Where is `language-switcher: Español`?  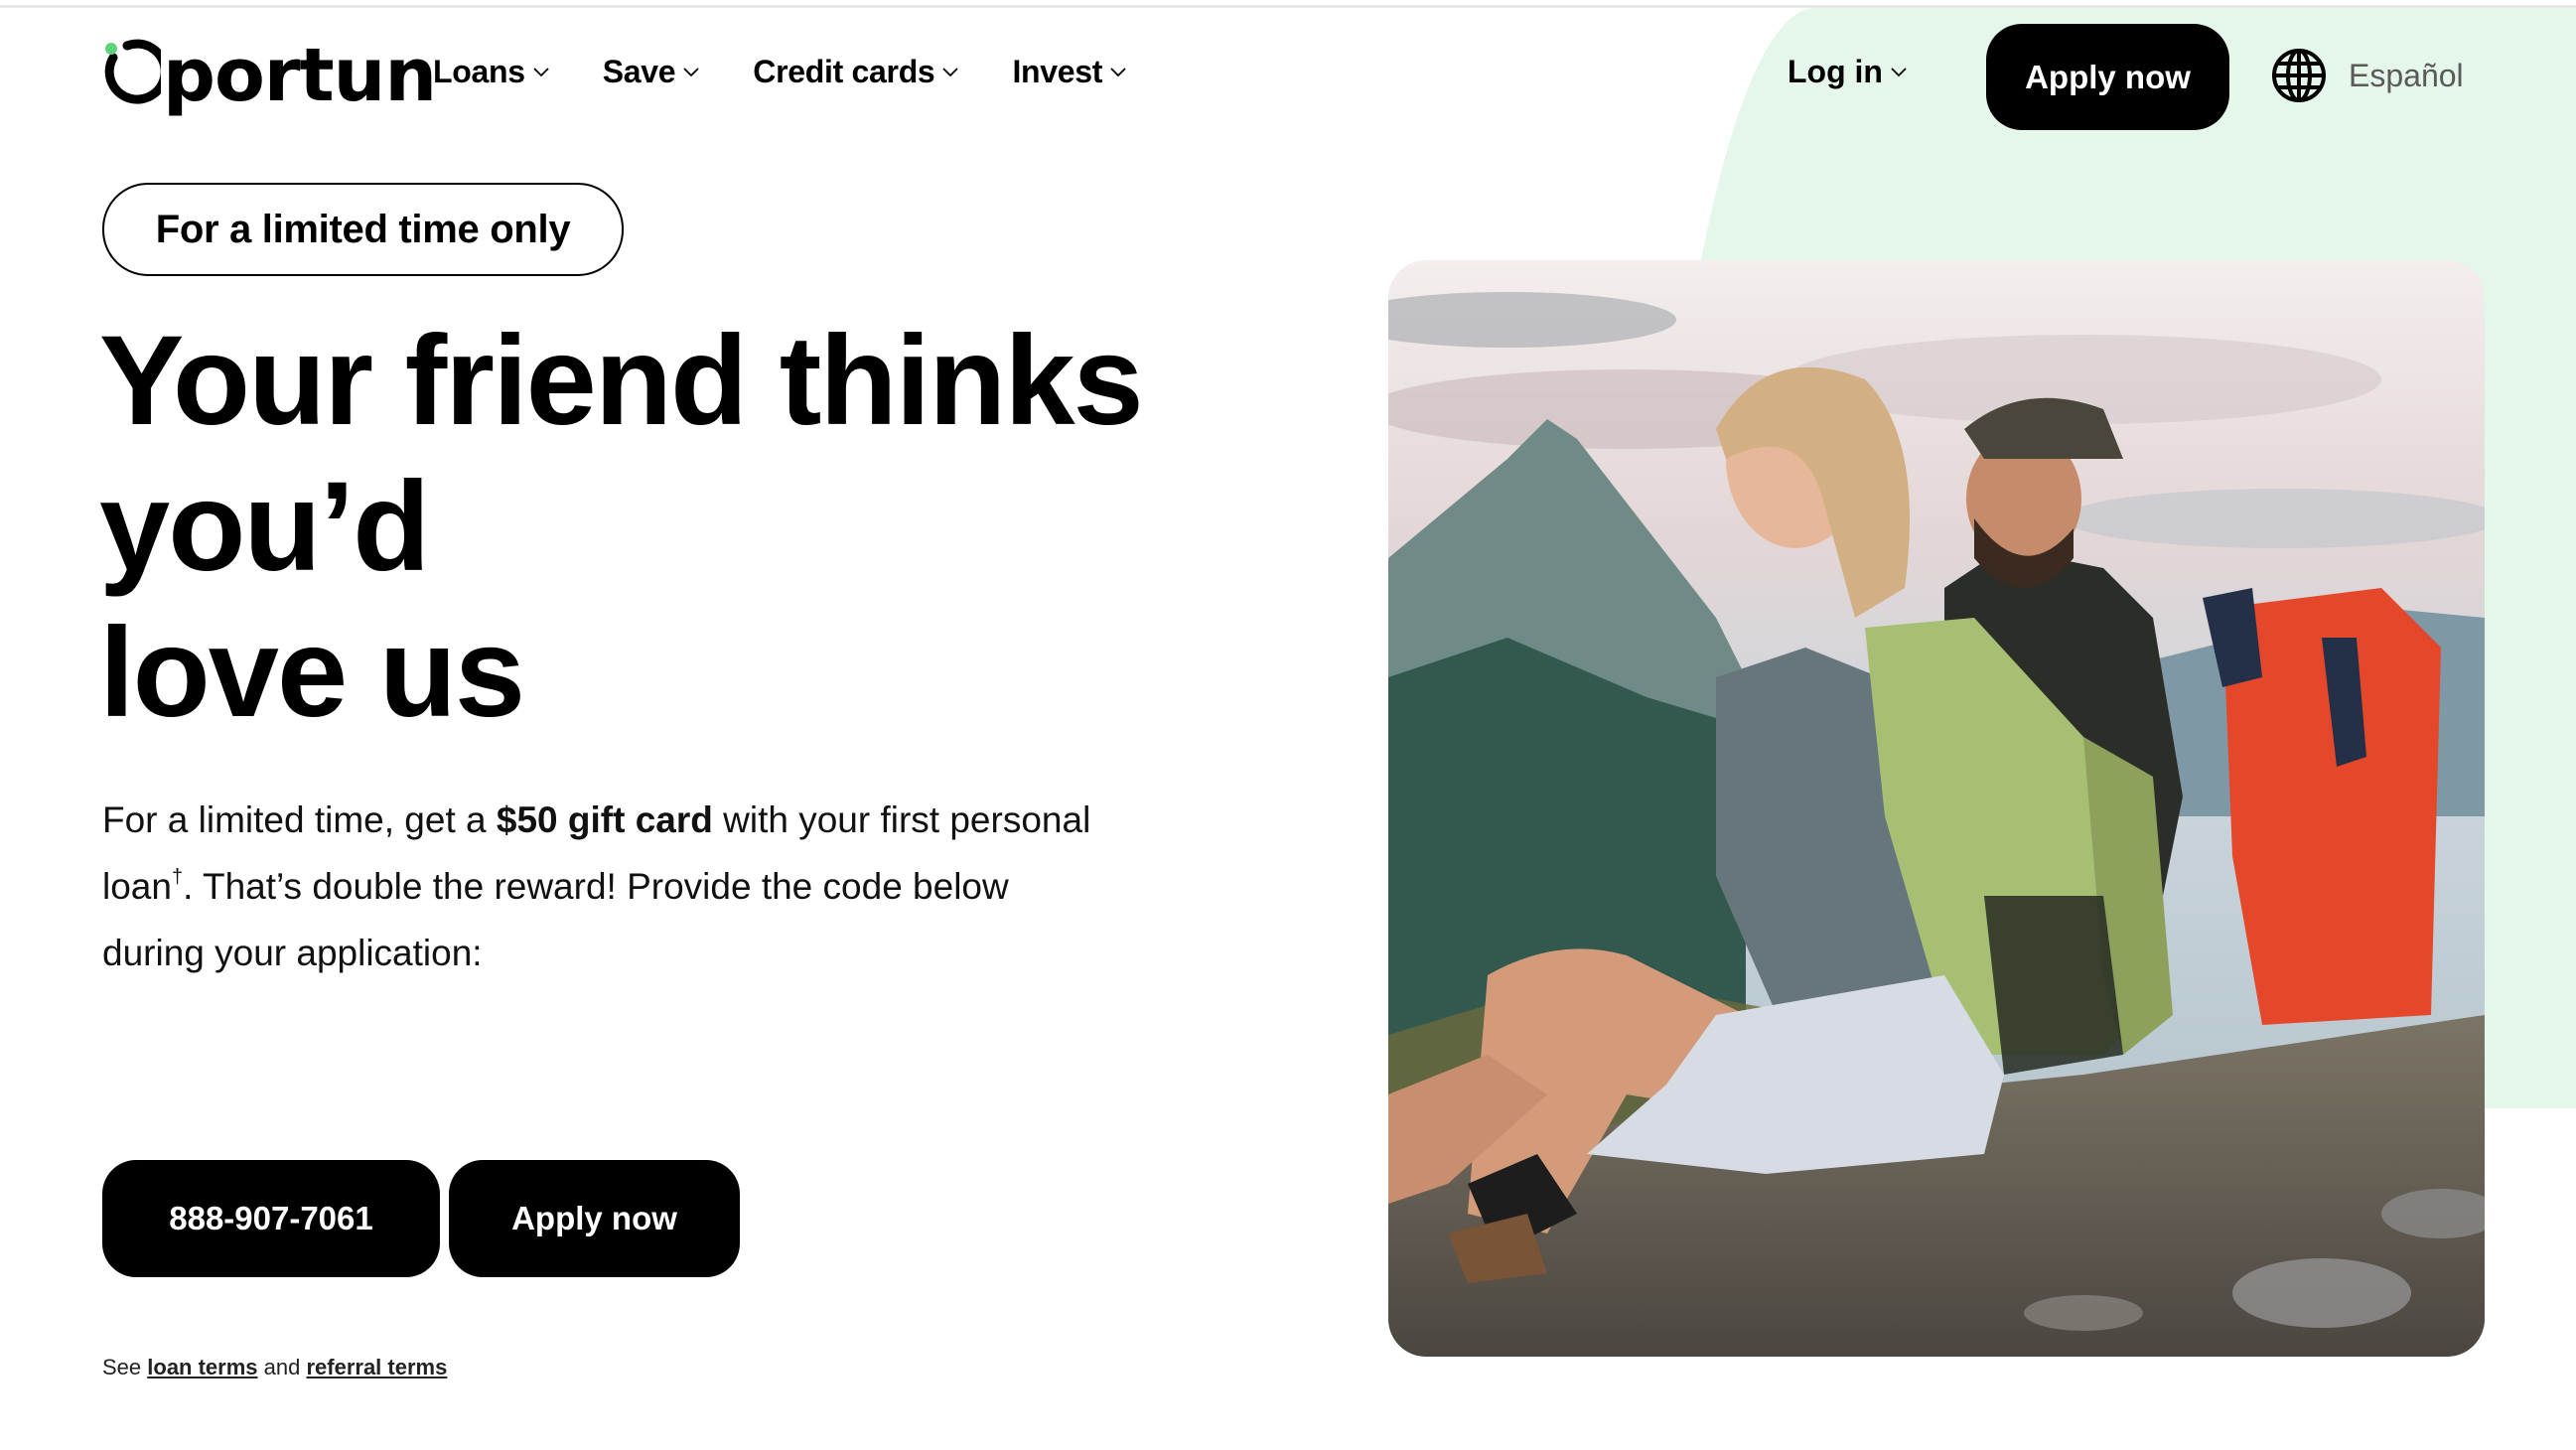
language-switcher: Español is located at coordinates (2368, 75).